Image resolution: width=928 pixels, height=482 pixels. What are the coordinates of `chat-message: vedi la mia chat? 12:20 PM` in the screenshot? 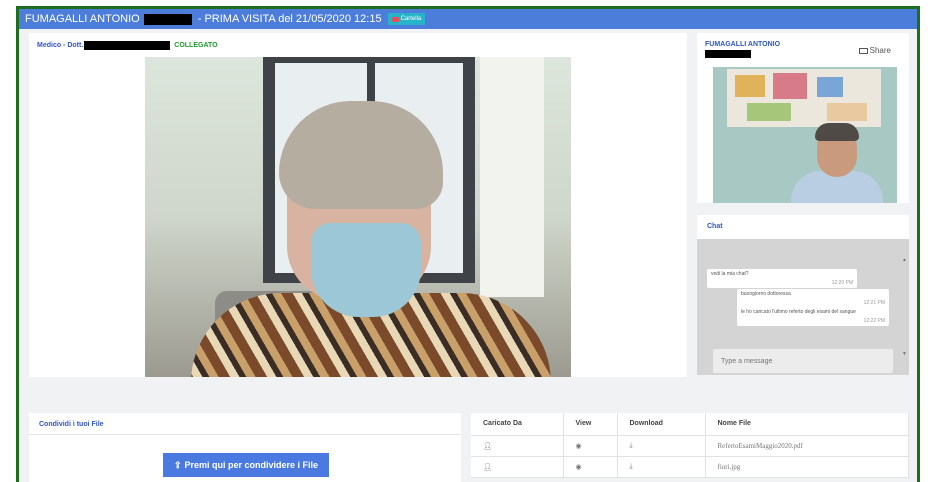 It's located at (782, 278).